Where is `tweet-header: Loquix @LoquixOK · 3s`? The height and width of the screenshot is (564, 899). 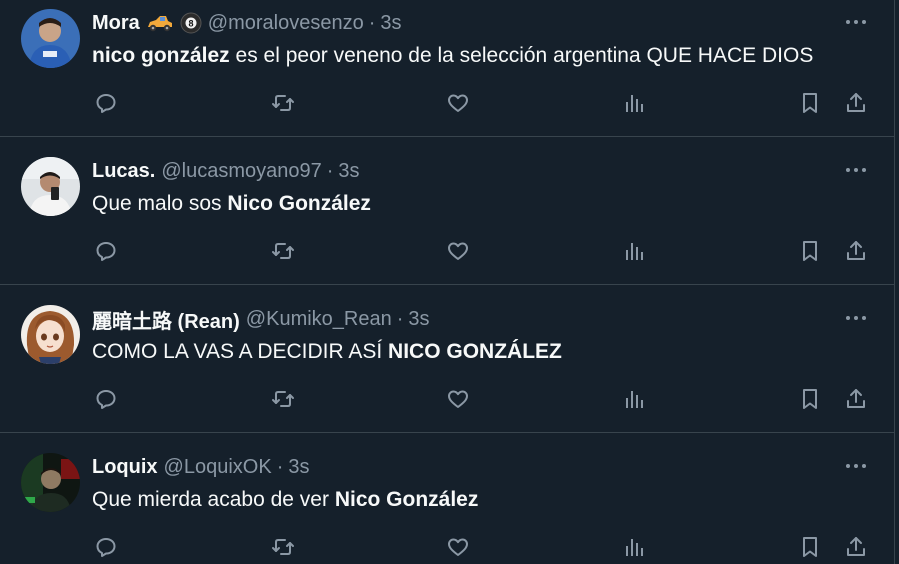 tweet-header: Loquix @LoquixOK · 3s is located at coordinates (200, 467).